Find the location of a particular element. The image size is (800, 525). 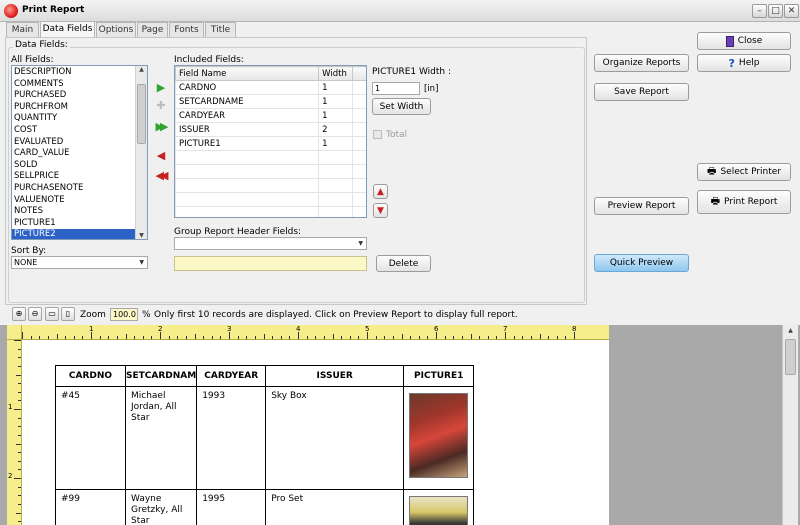

group-header-input is located at coordinates (270, 263).